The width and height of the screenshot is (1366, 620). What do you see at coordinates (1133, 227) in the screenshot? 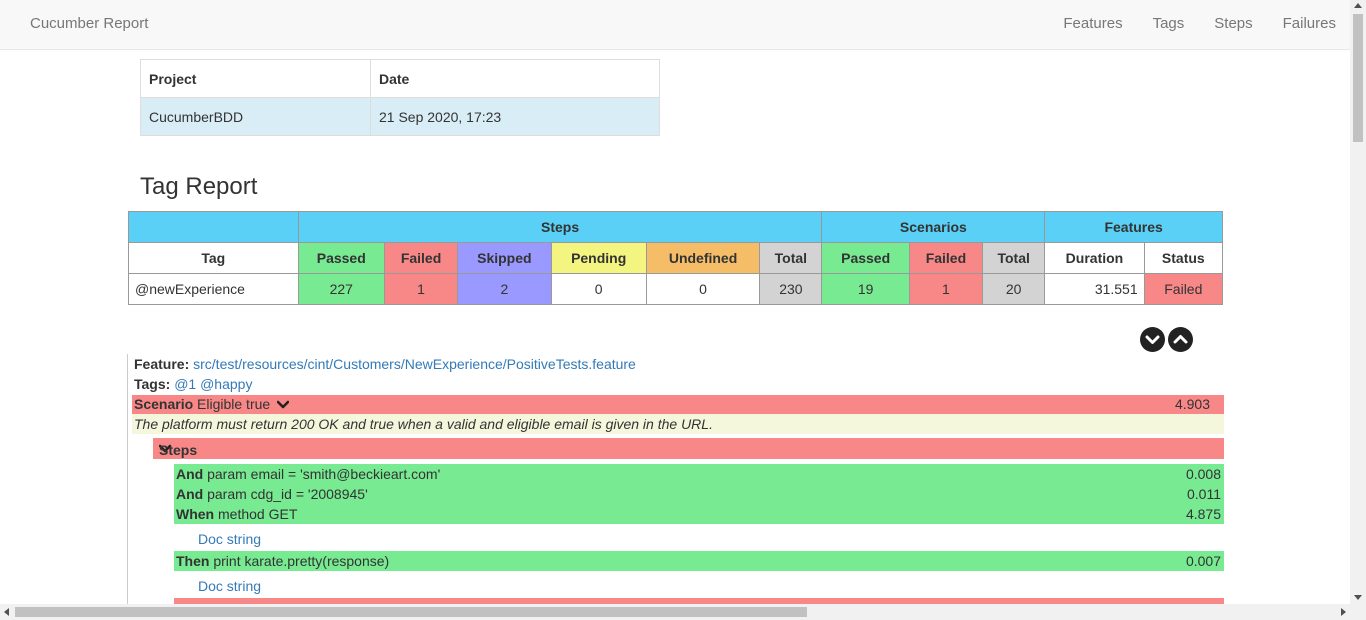
I see `features-group-header: Features` at bounding box center [1133, 227].